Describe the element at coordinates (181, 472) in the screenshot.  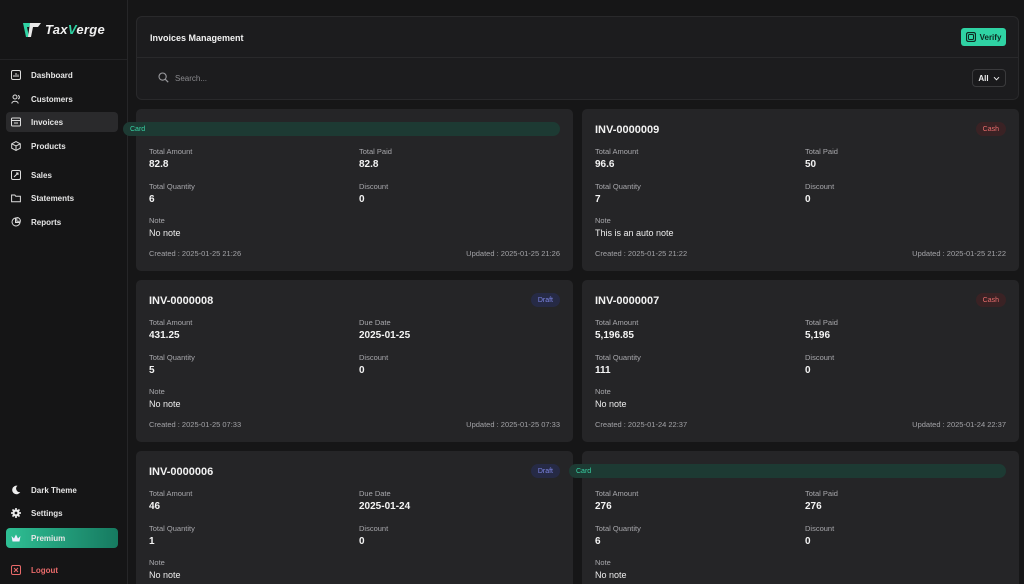
I see `invoice-id: INV-0000006` at that location.